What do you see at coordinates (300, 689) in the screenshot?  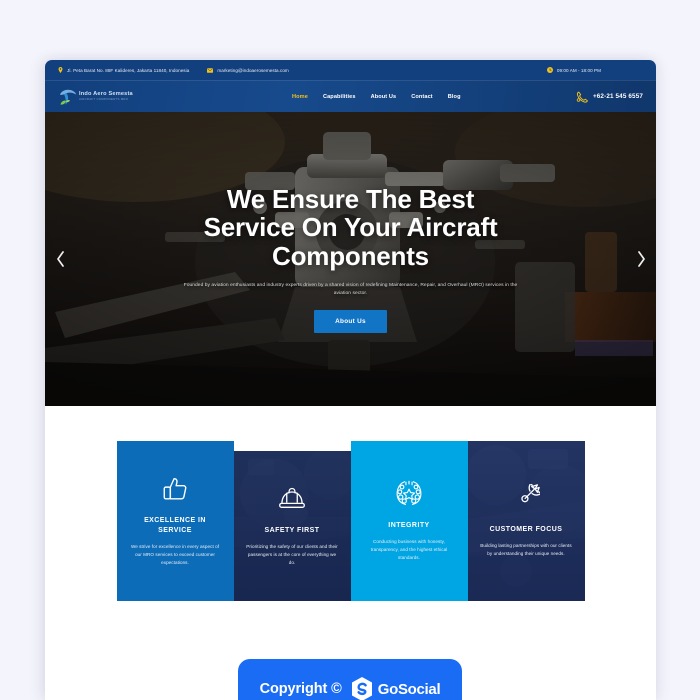 I see `copyright-label: Copyright ©` at bounding box center [300, 689].